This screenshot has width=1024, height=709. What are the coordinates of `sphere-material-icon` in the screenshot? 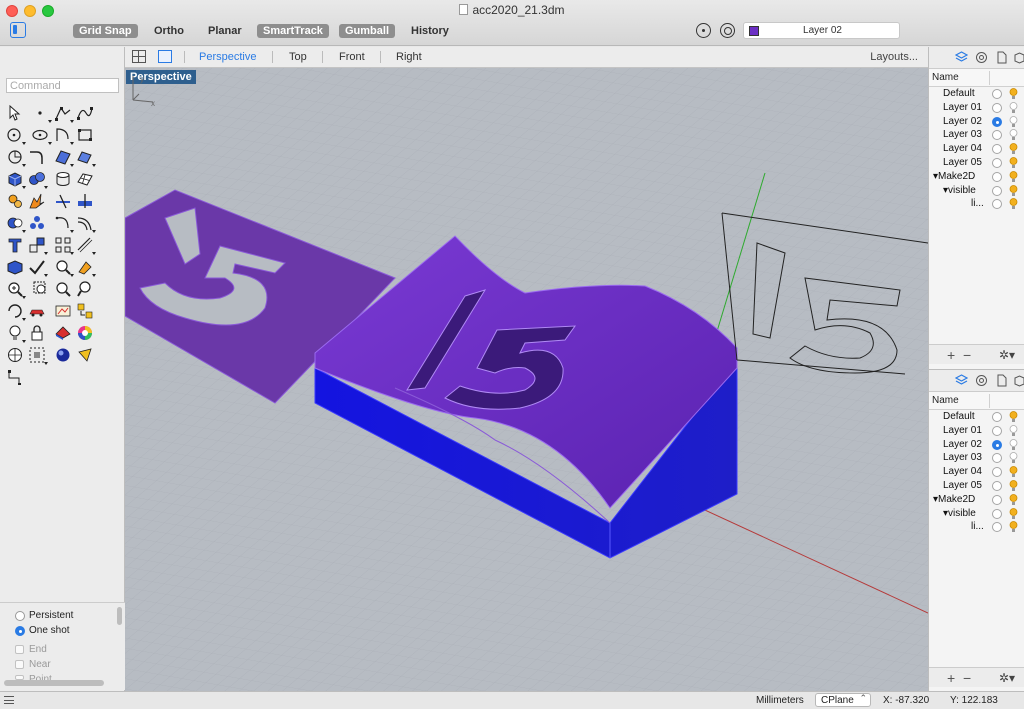 It's located at (63, 355).